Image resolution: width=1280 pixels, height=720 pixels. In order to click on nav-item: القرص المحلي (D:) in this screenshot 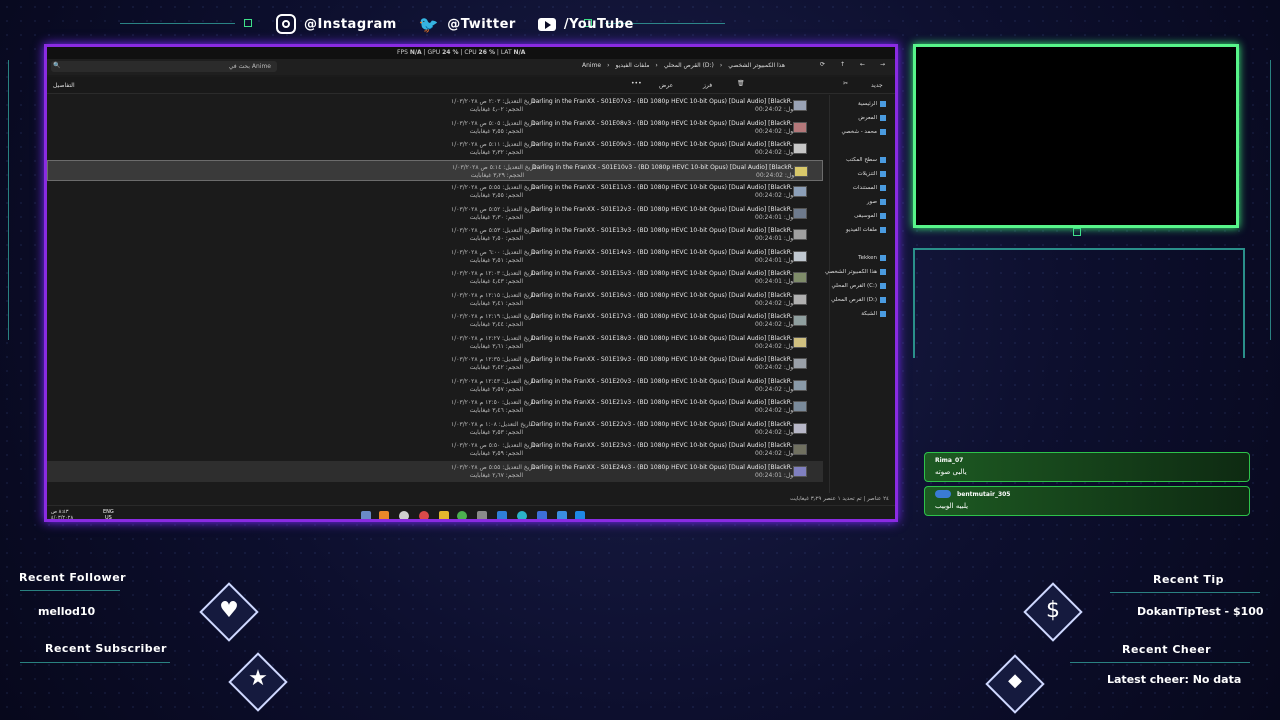, I will do `click(858, 300)`.